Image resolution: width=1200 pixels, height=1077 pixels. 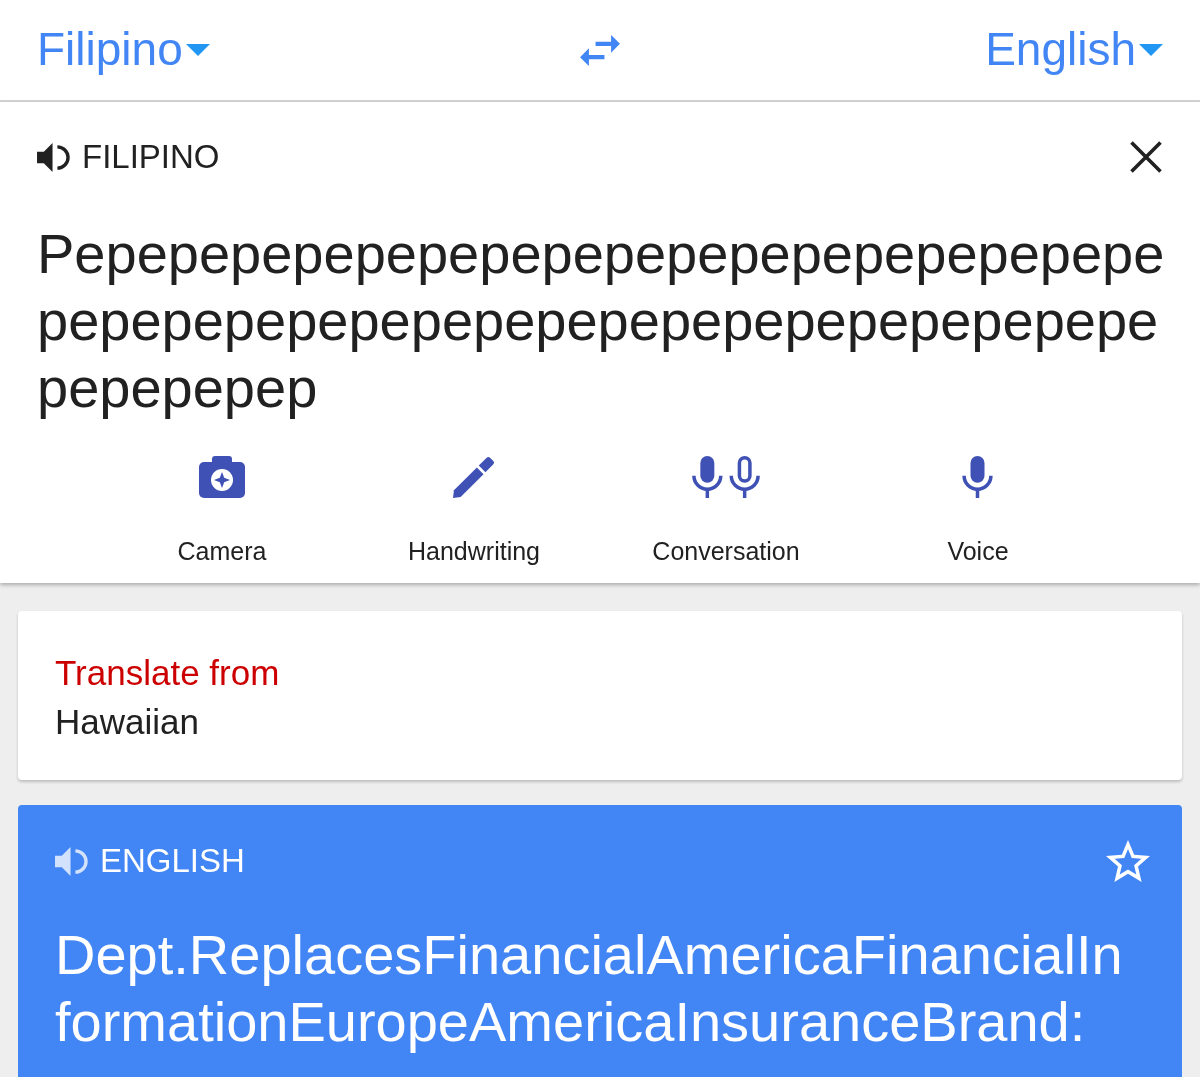 I want to click on camera-icon, so click(x=222, y=477).